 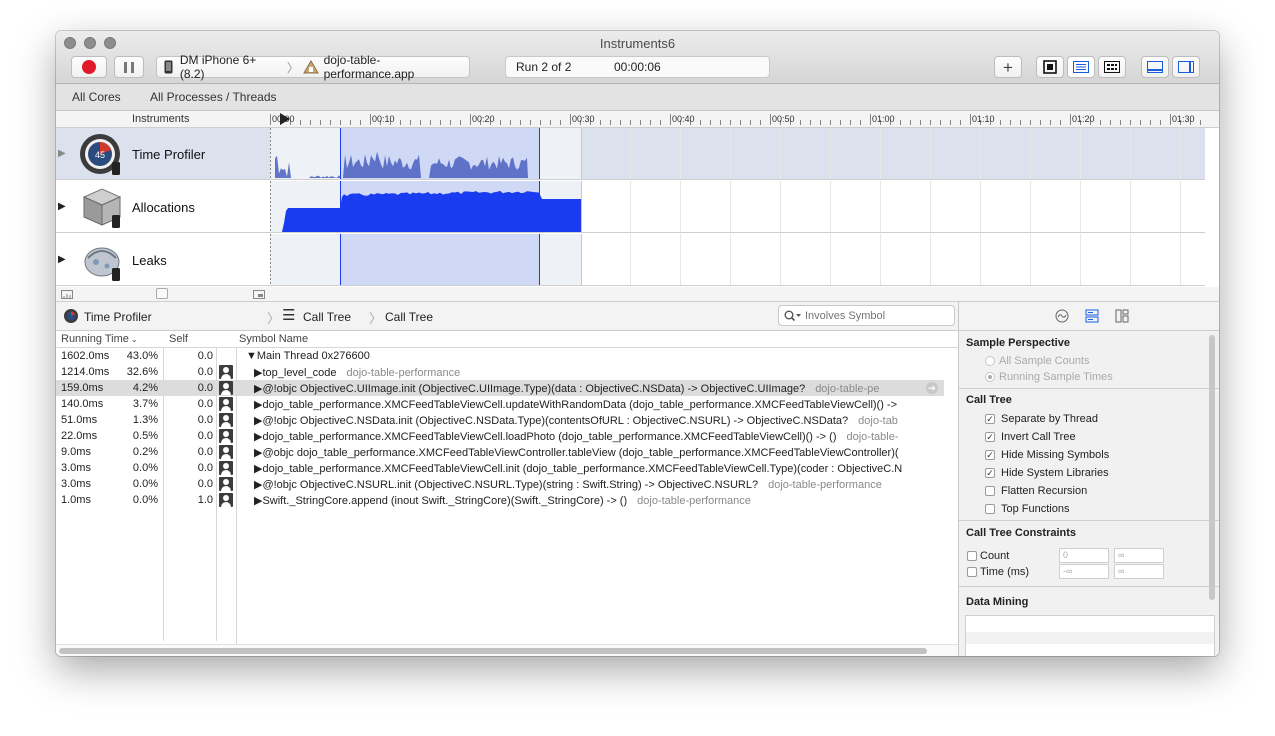 I want to click on all-cores-button: All Cores, so click(x=96, y=97).